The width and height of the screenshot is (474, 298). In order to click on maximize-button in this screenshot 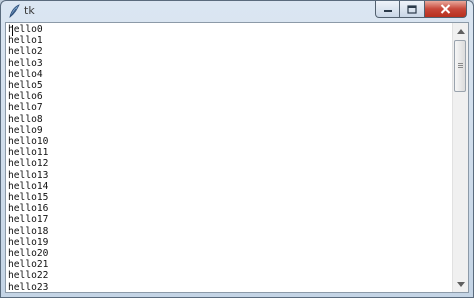, I will do `click(412, 9)`.